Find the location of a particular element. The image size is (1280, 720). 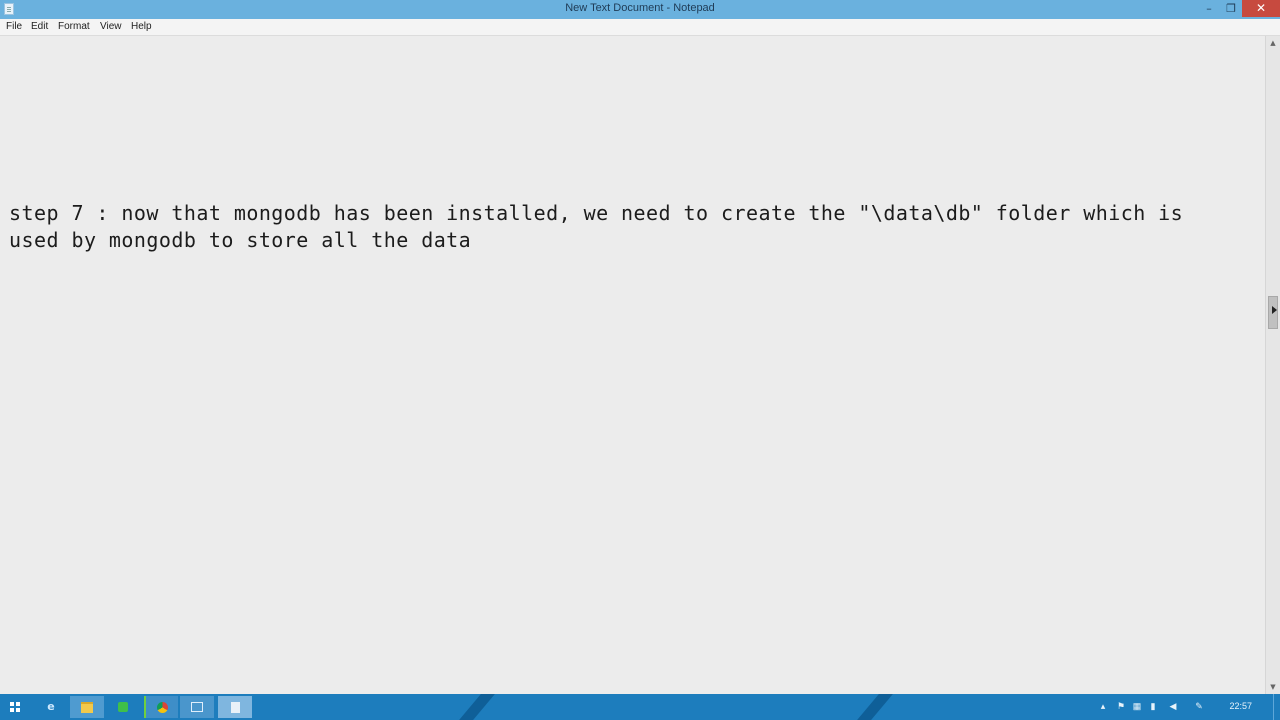

taskbar: e ▴ ⚑ ▦ ▮ ◀ ✎ 22:57 is located at coordinates (640, 707).